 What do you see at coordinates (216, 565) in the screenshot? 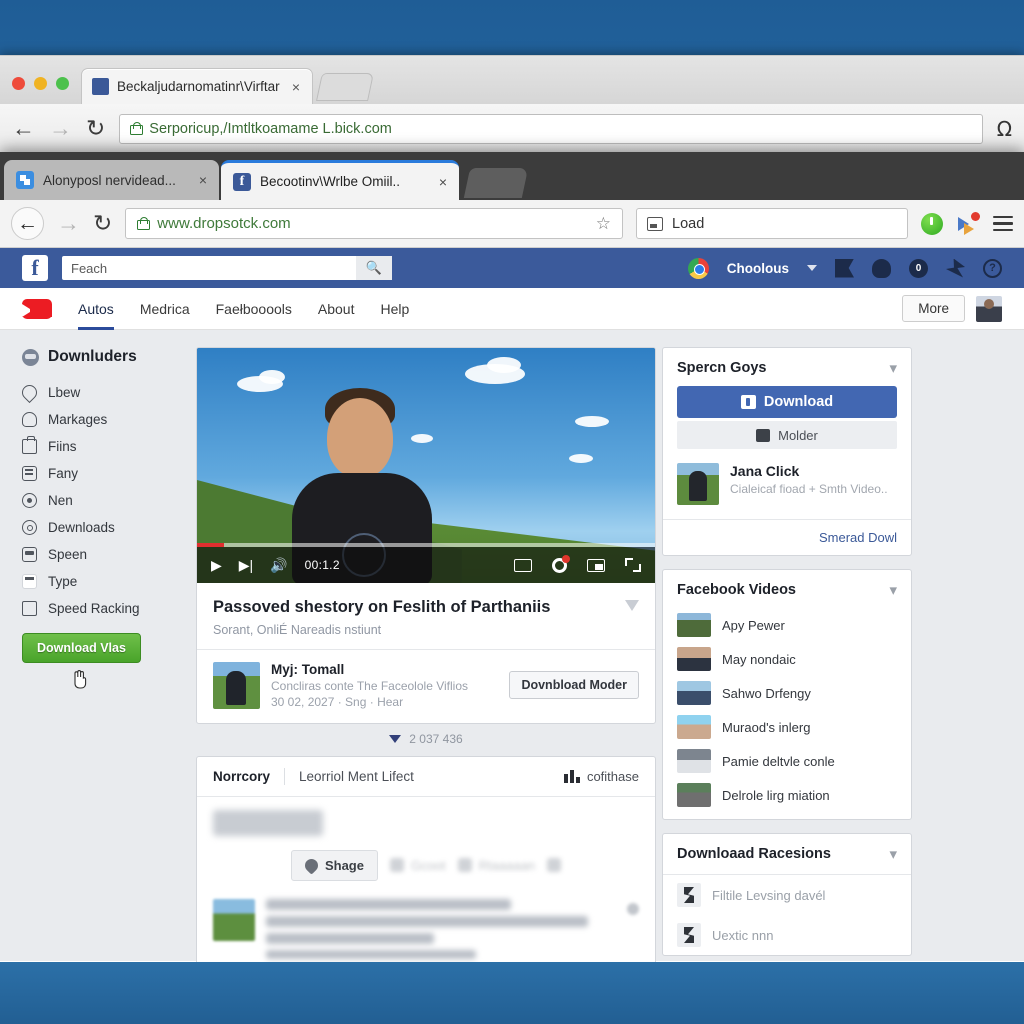
I see `play-icon: ▶` at bounding box center [216, 565].